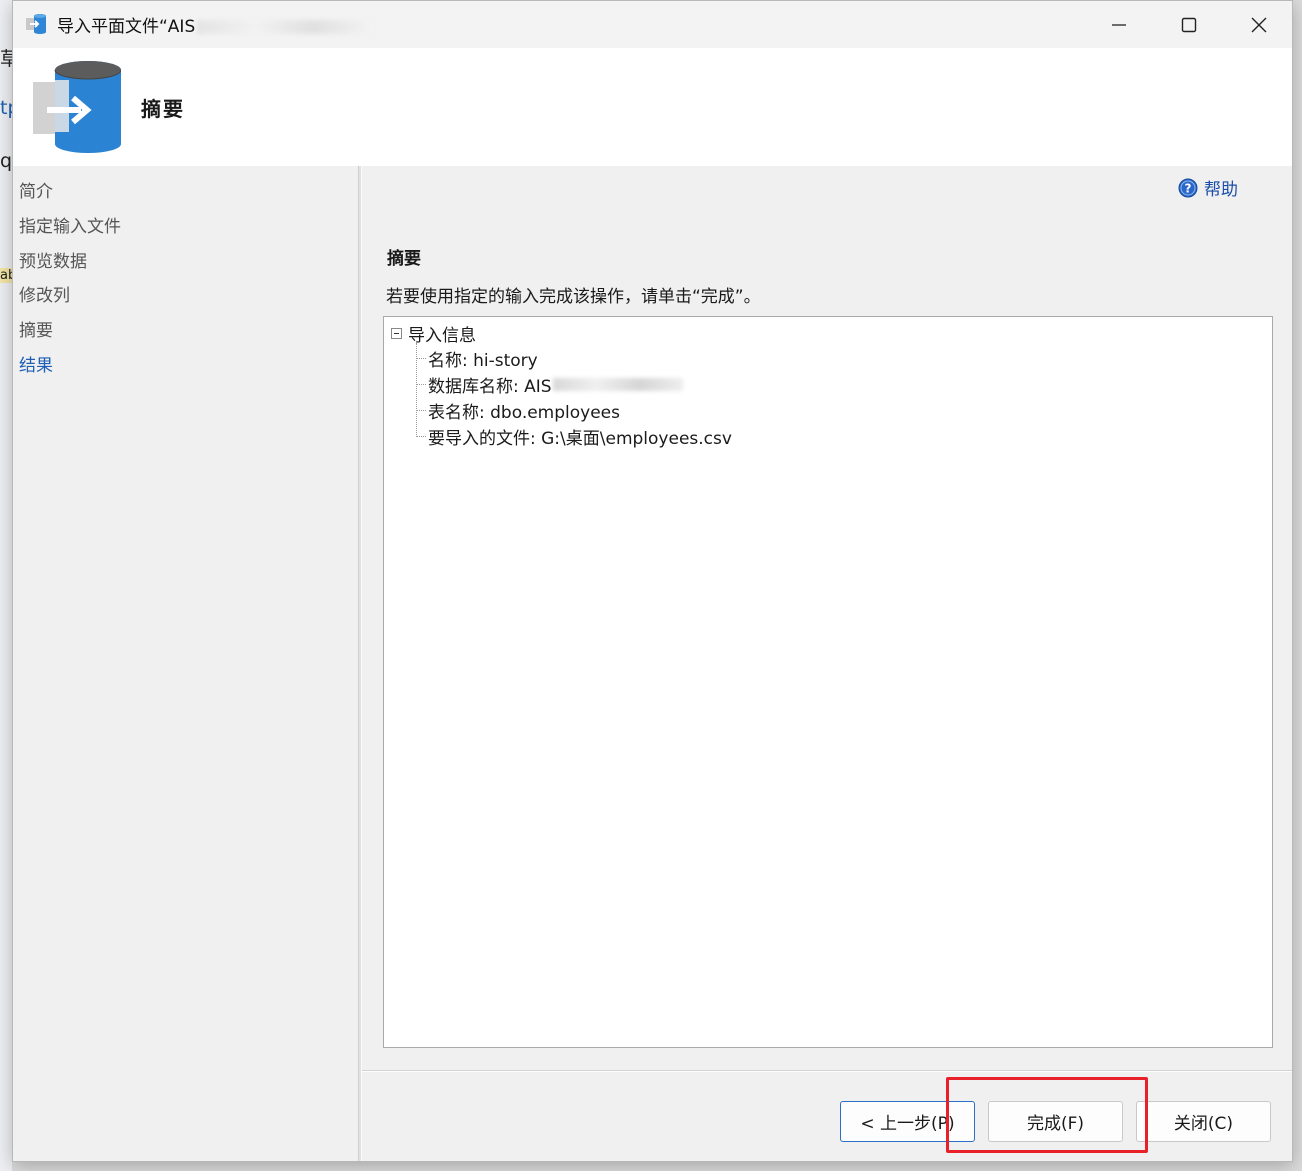 This screenshot has height=1171, width=1302. I want to click on minimize-icon, so click(1119, 24).